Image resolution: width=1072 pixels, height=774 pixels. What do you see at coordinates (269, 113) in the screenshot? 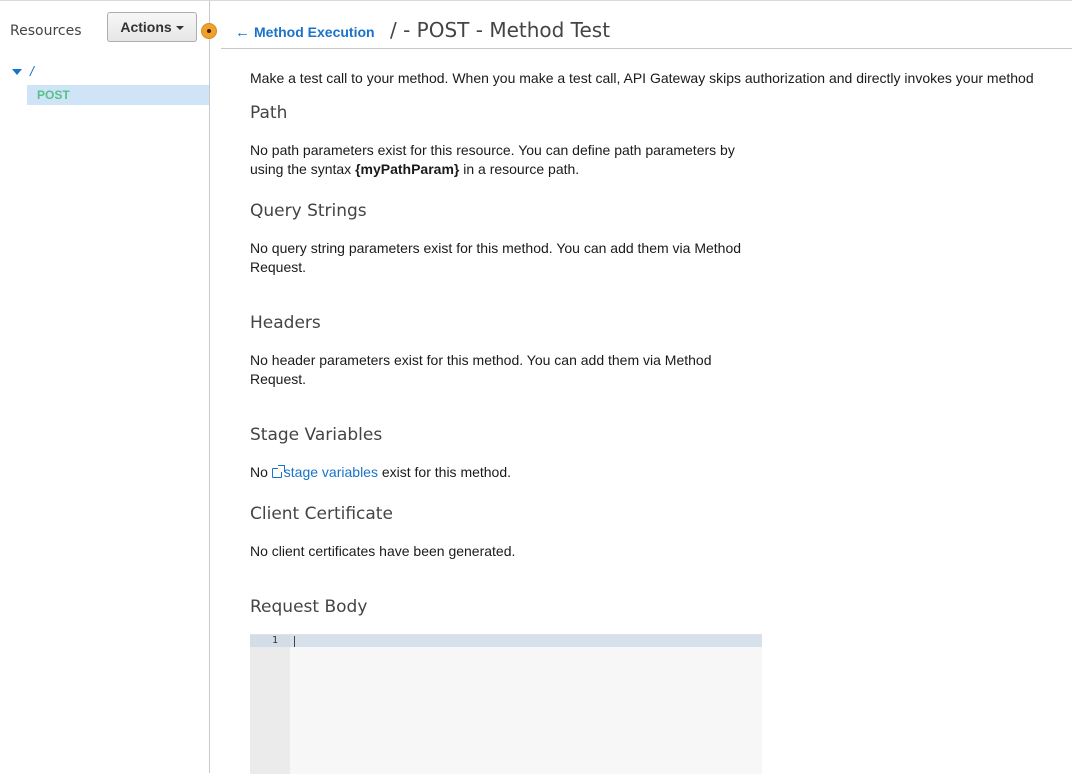
I see `path-heading: Path` at bounding box center [269, 113].